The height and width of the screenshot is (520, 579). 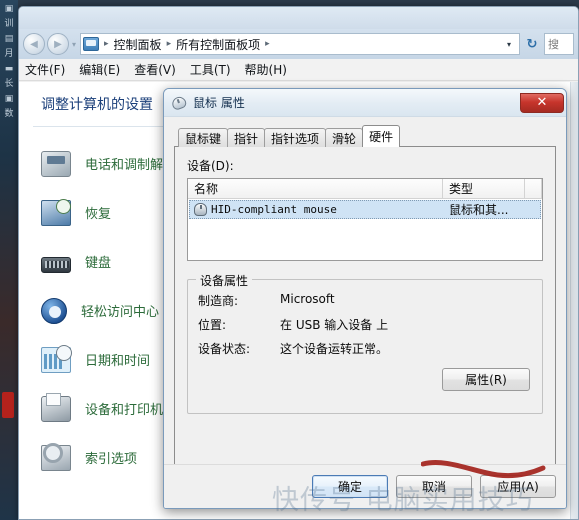 What do you see at coordinates (553, 44) in the screenshot?
I see `search-placeholder: 搜` at bounding box center [553, 44].